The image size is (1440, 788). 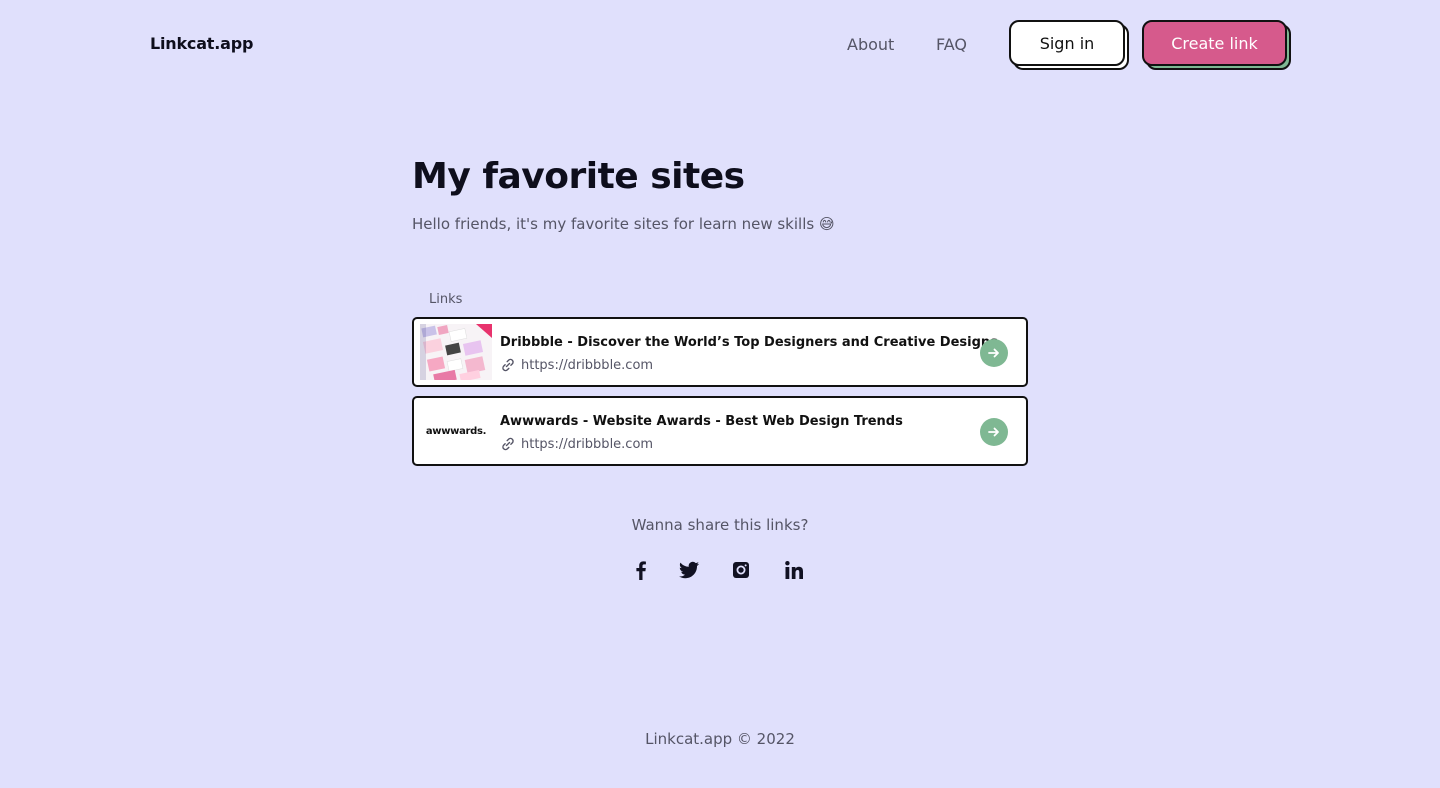 I want to click on facebook-icon, so click(x=641, y=570).